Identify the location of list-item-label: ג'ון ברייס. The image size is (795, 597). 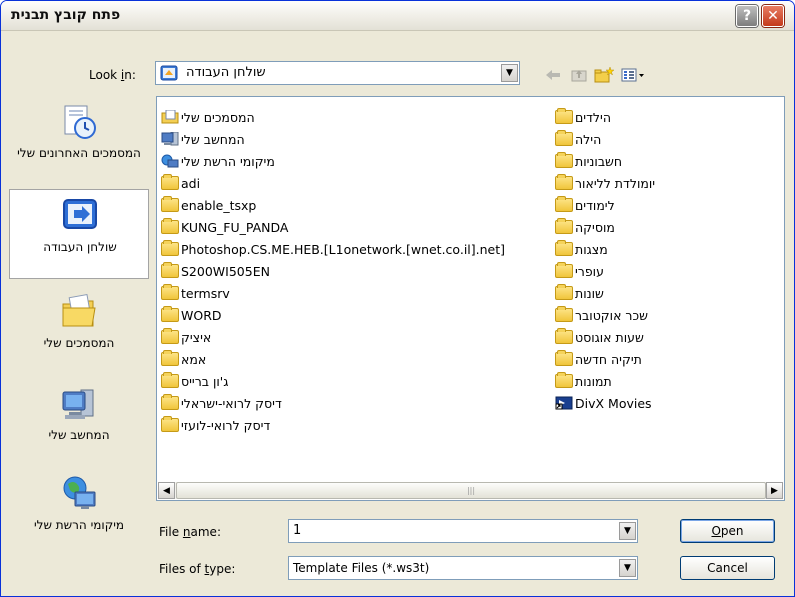
(205, 381).